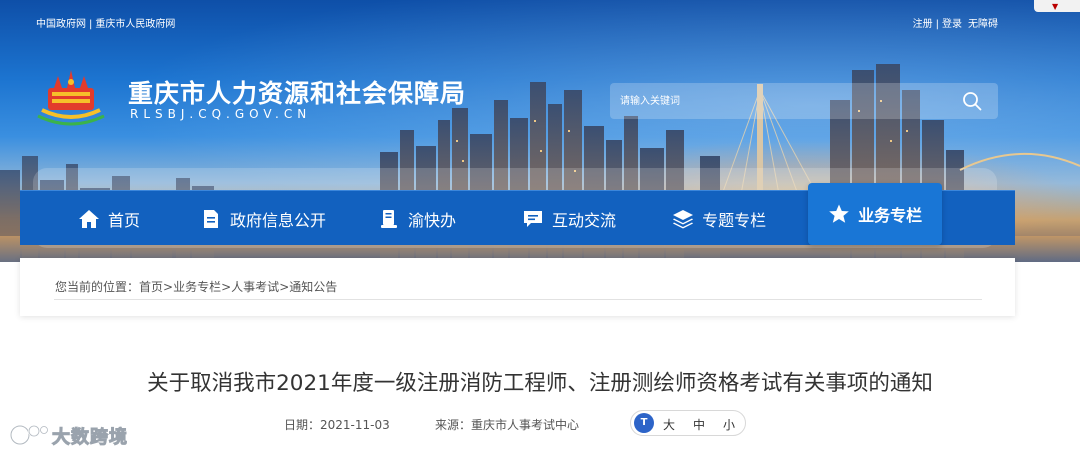 The image size is (1080, 455). I want to click on nav-label: 互动交流, so click(584, 220).